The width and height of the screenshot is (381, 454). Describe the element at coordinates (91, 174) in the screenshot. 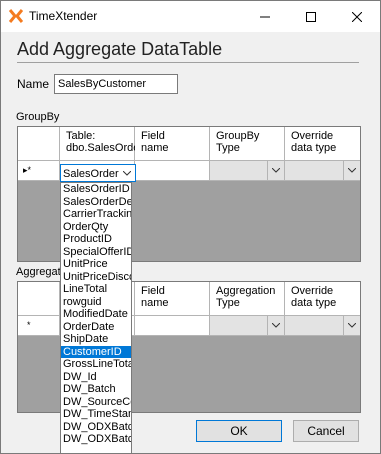

I see `combobox-value: SalesOrder` at that location.